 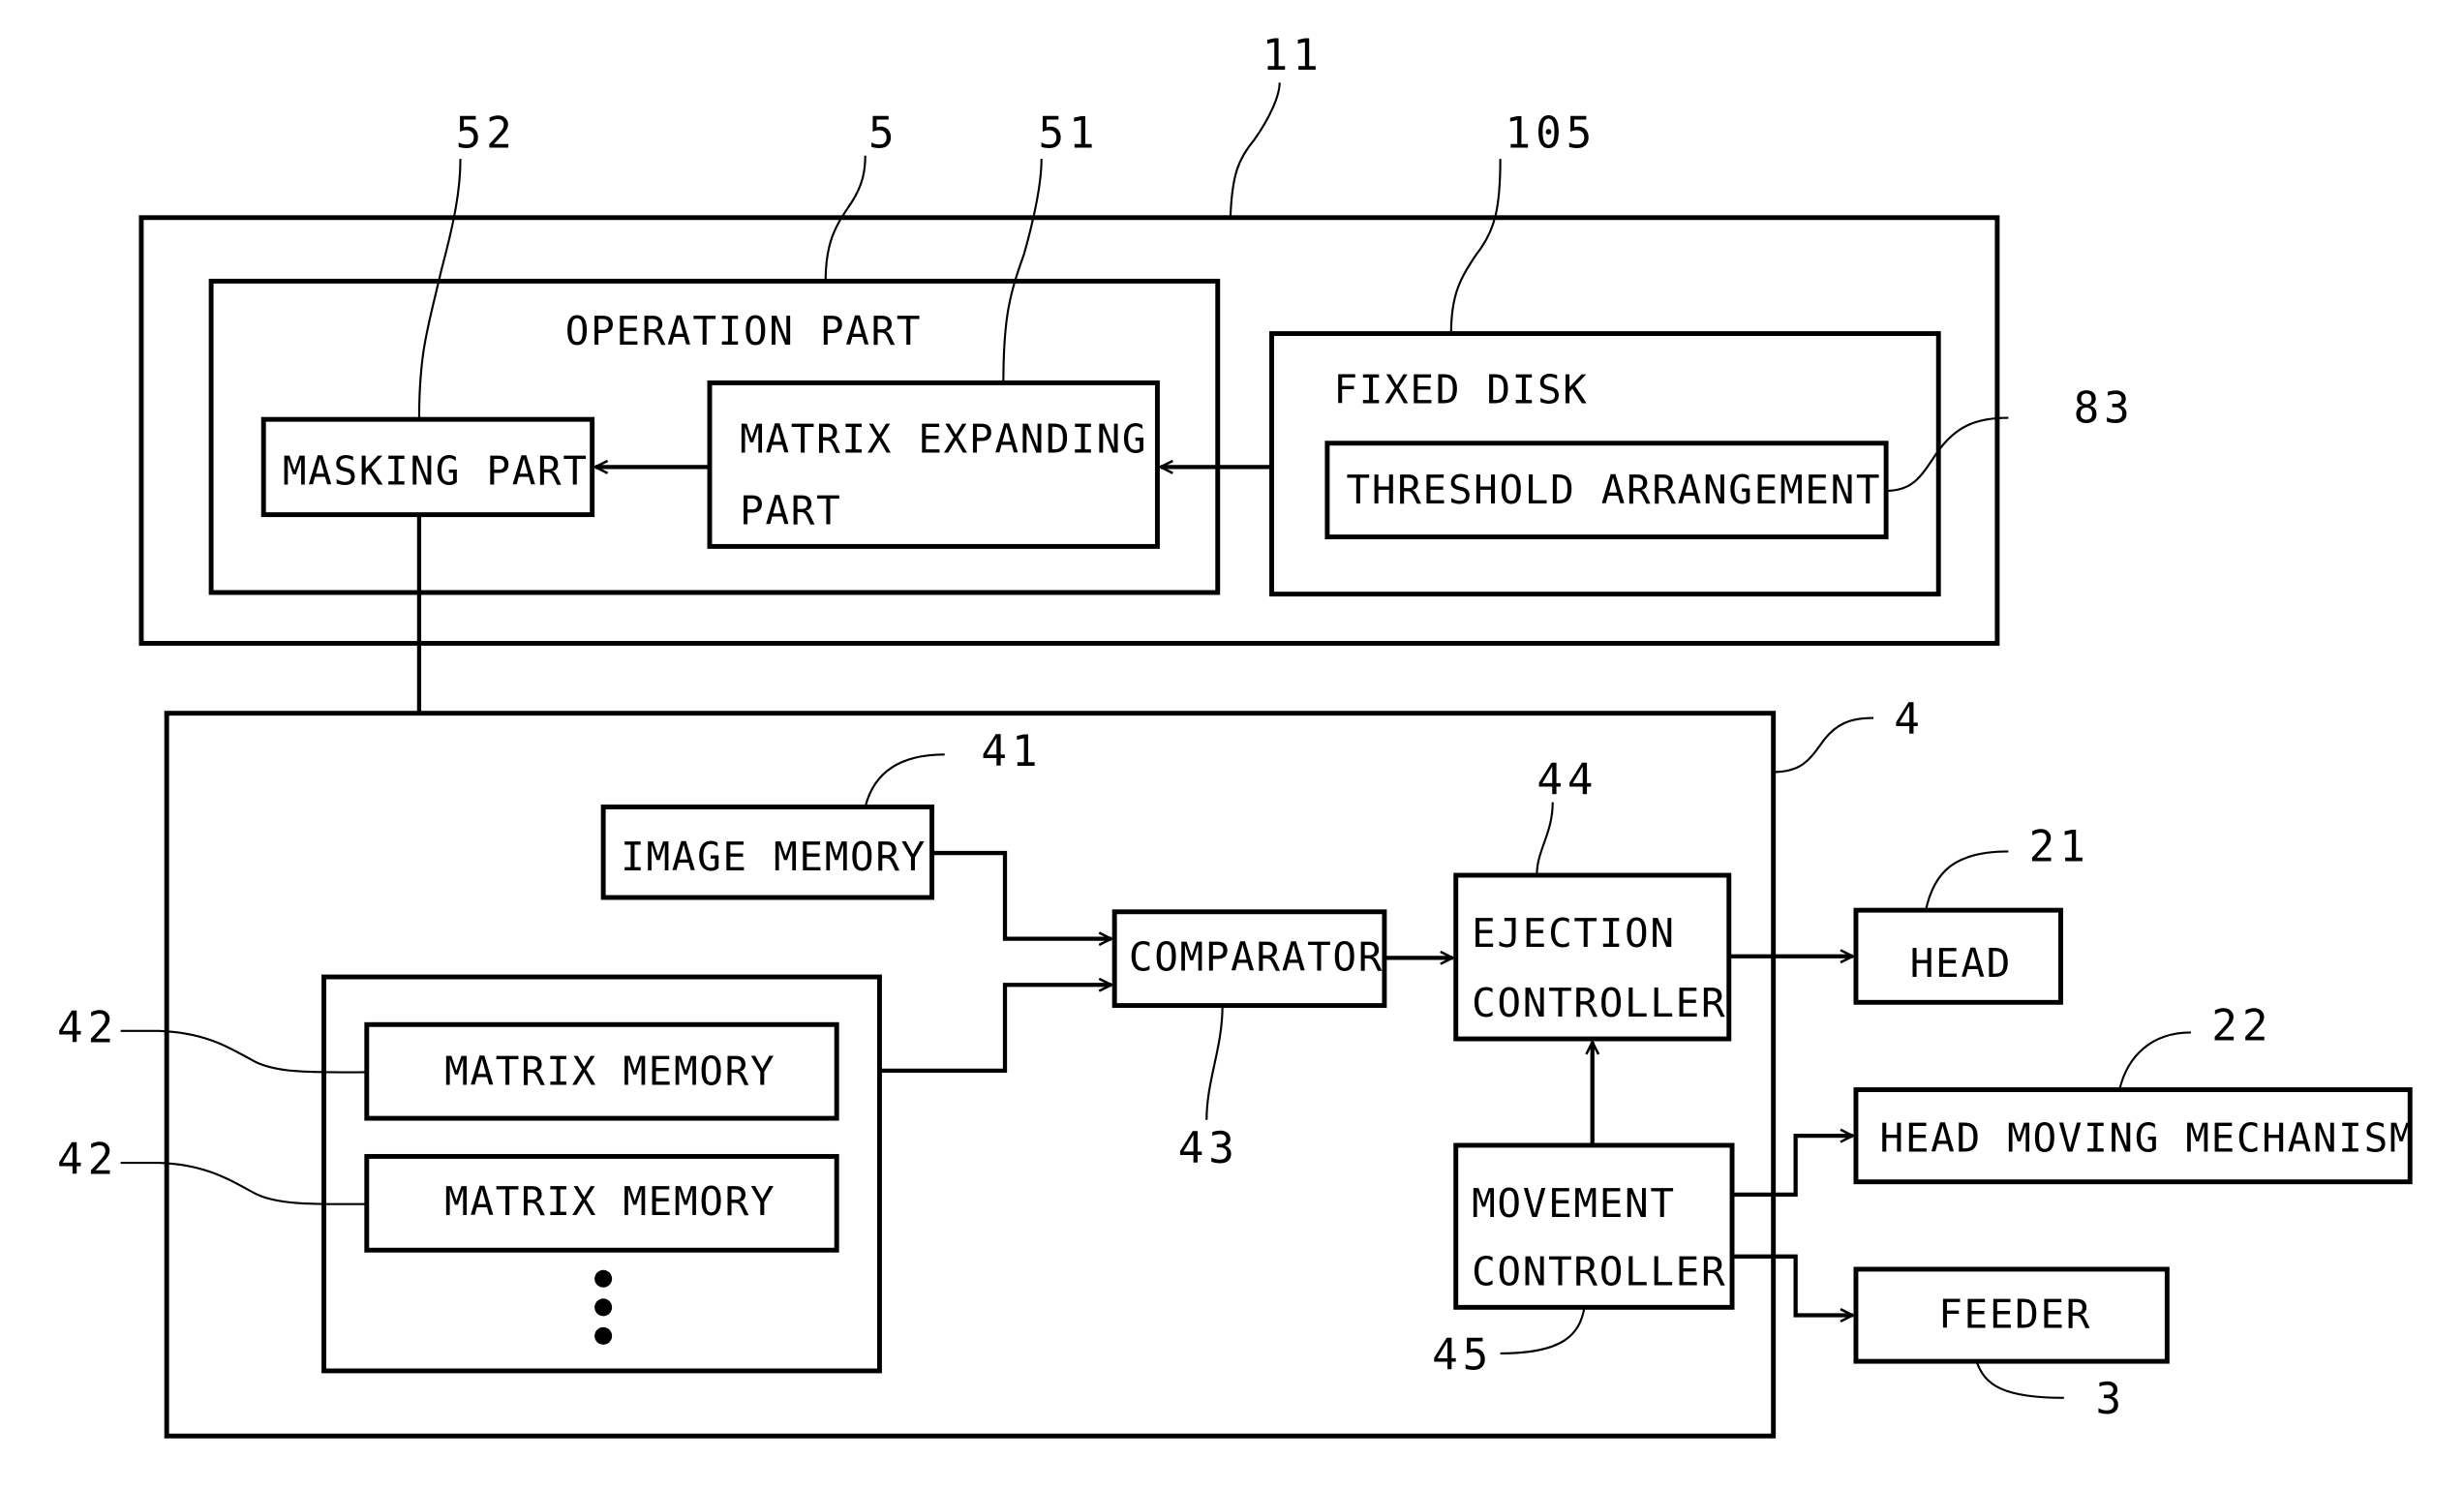 I want to click on feeder-block: FEEDER 3, so click(x=2012, y=1345).